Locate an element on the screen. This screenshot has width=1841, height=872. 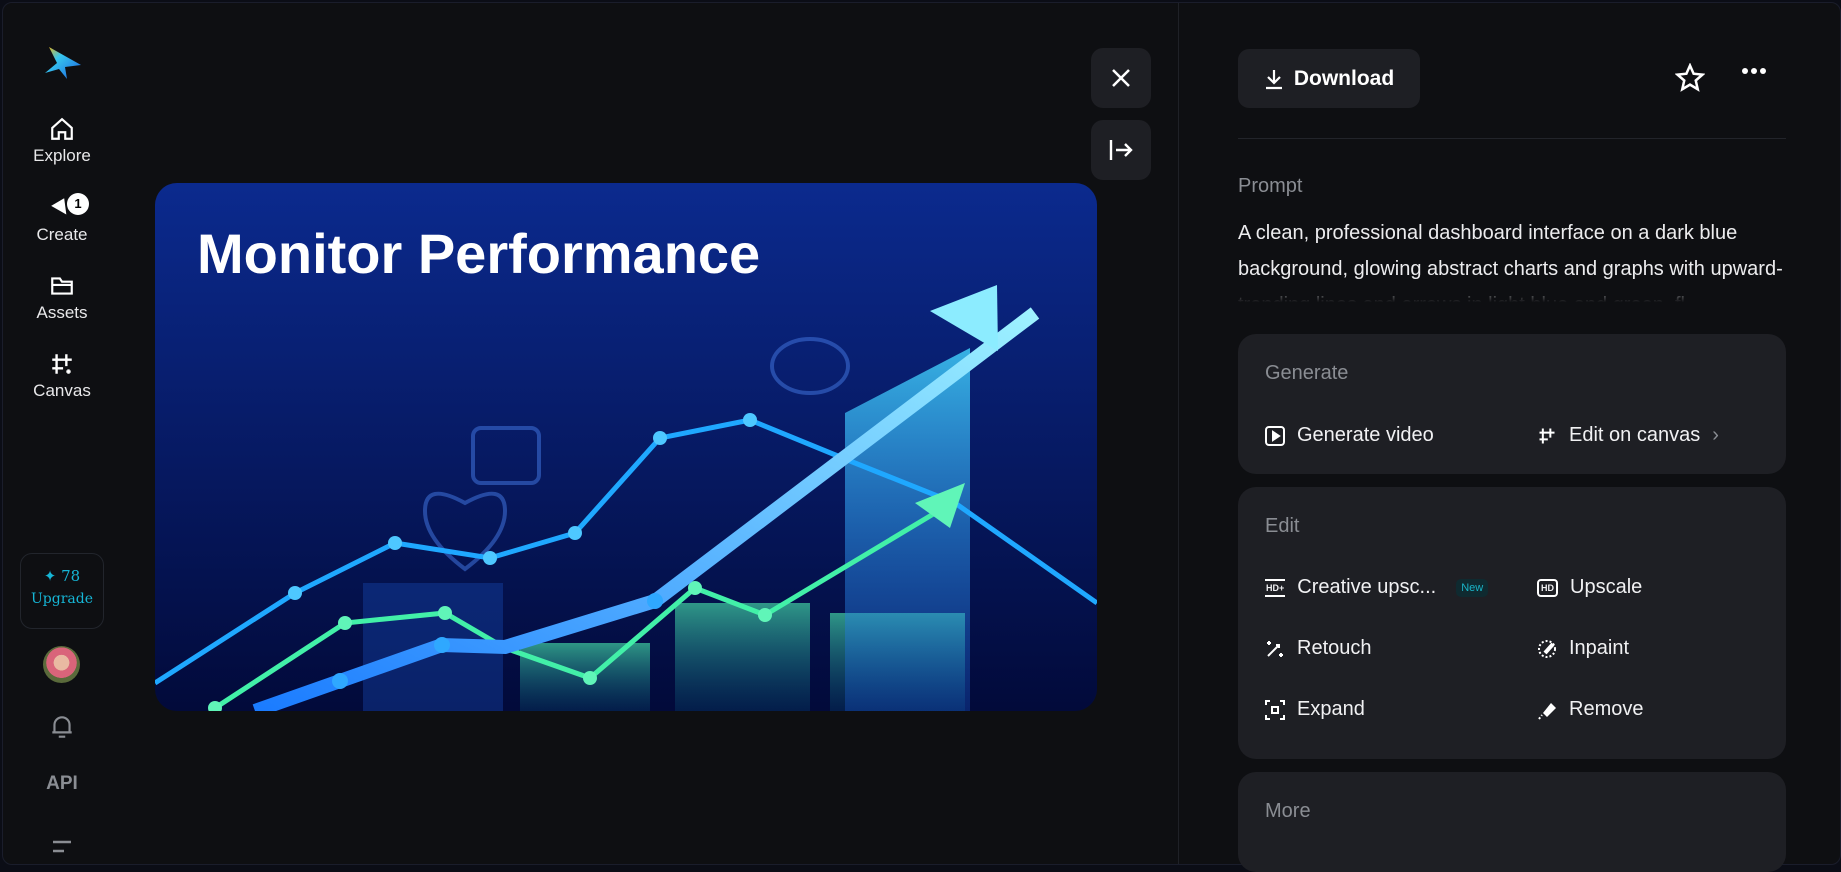
credits-count: 78 is located at coordinates (71, 576).